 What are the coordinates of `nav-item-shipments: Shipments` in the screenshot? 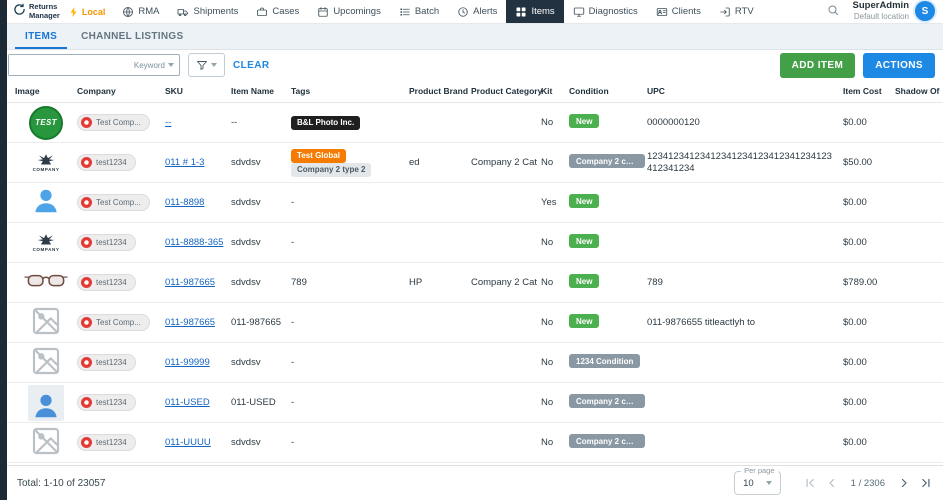 It's located at (207, 11).